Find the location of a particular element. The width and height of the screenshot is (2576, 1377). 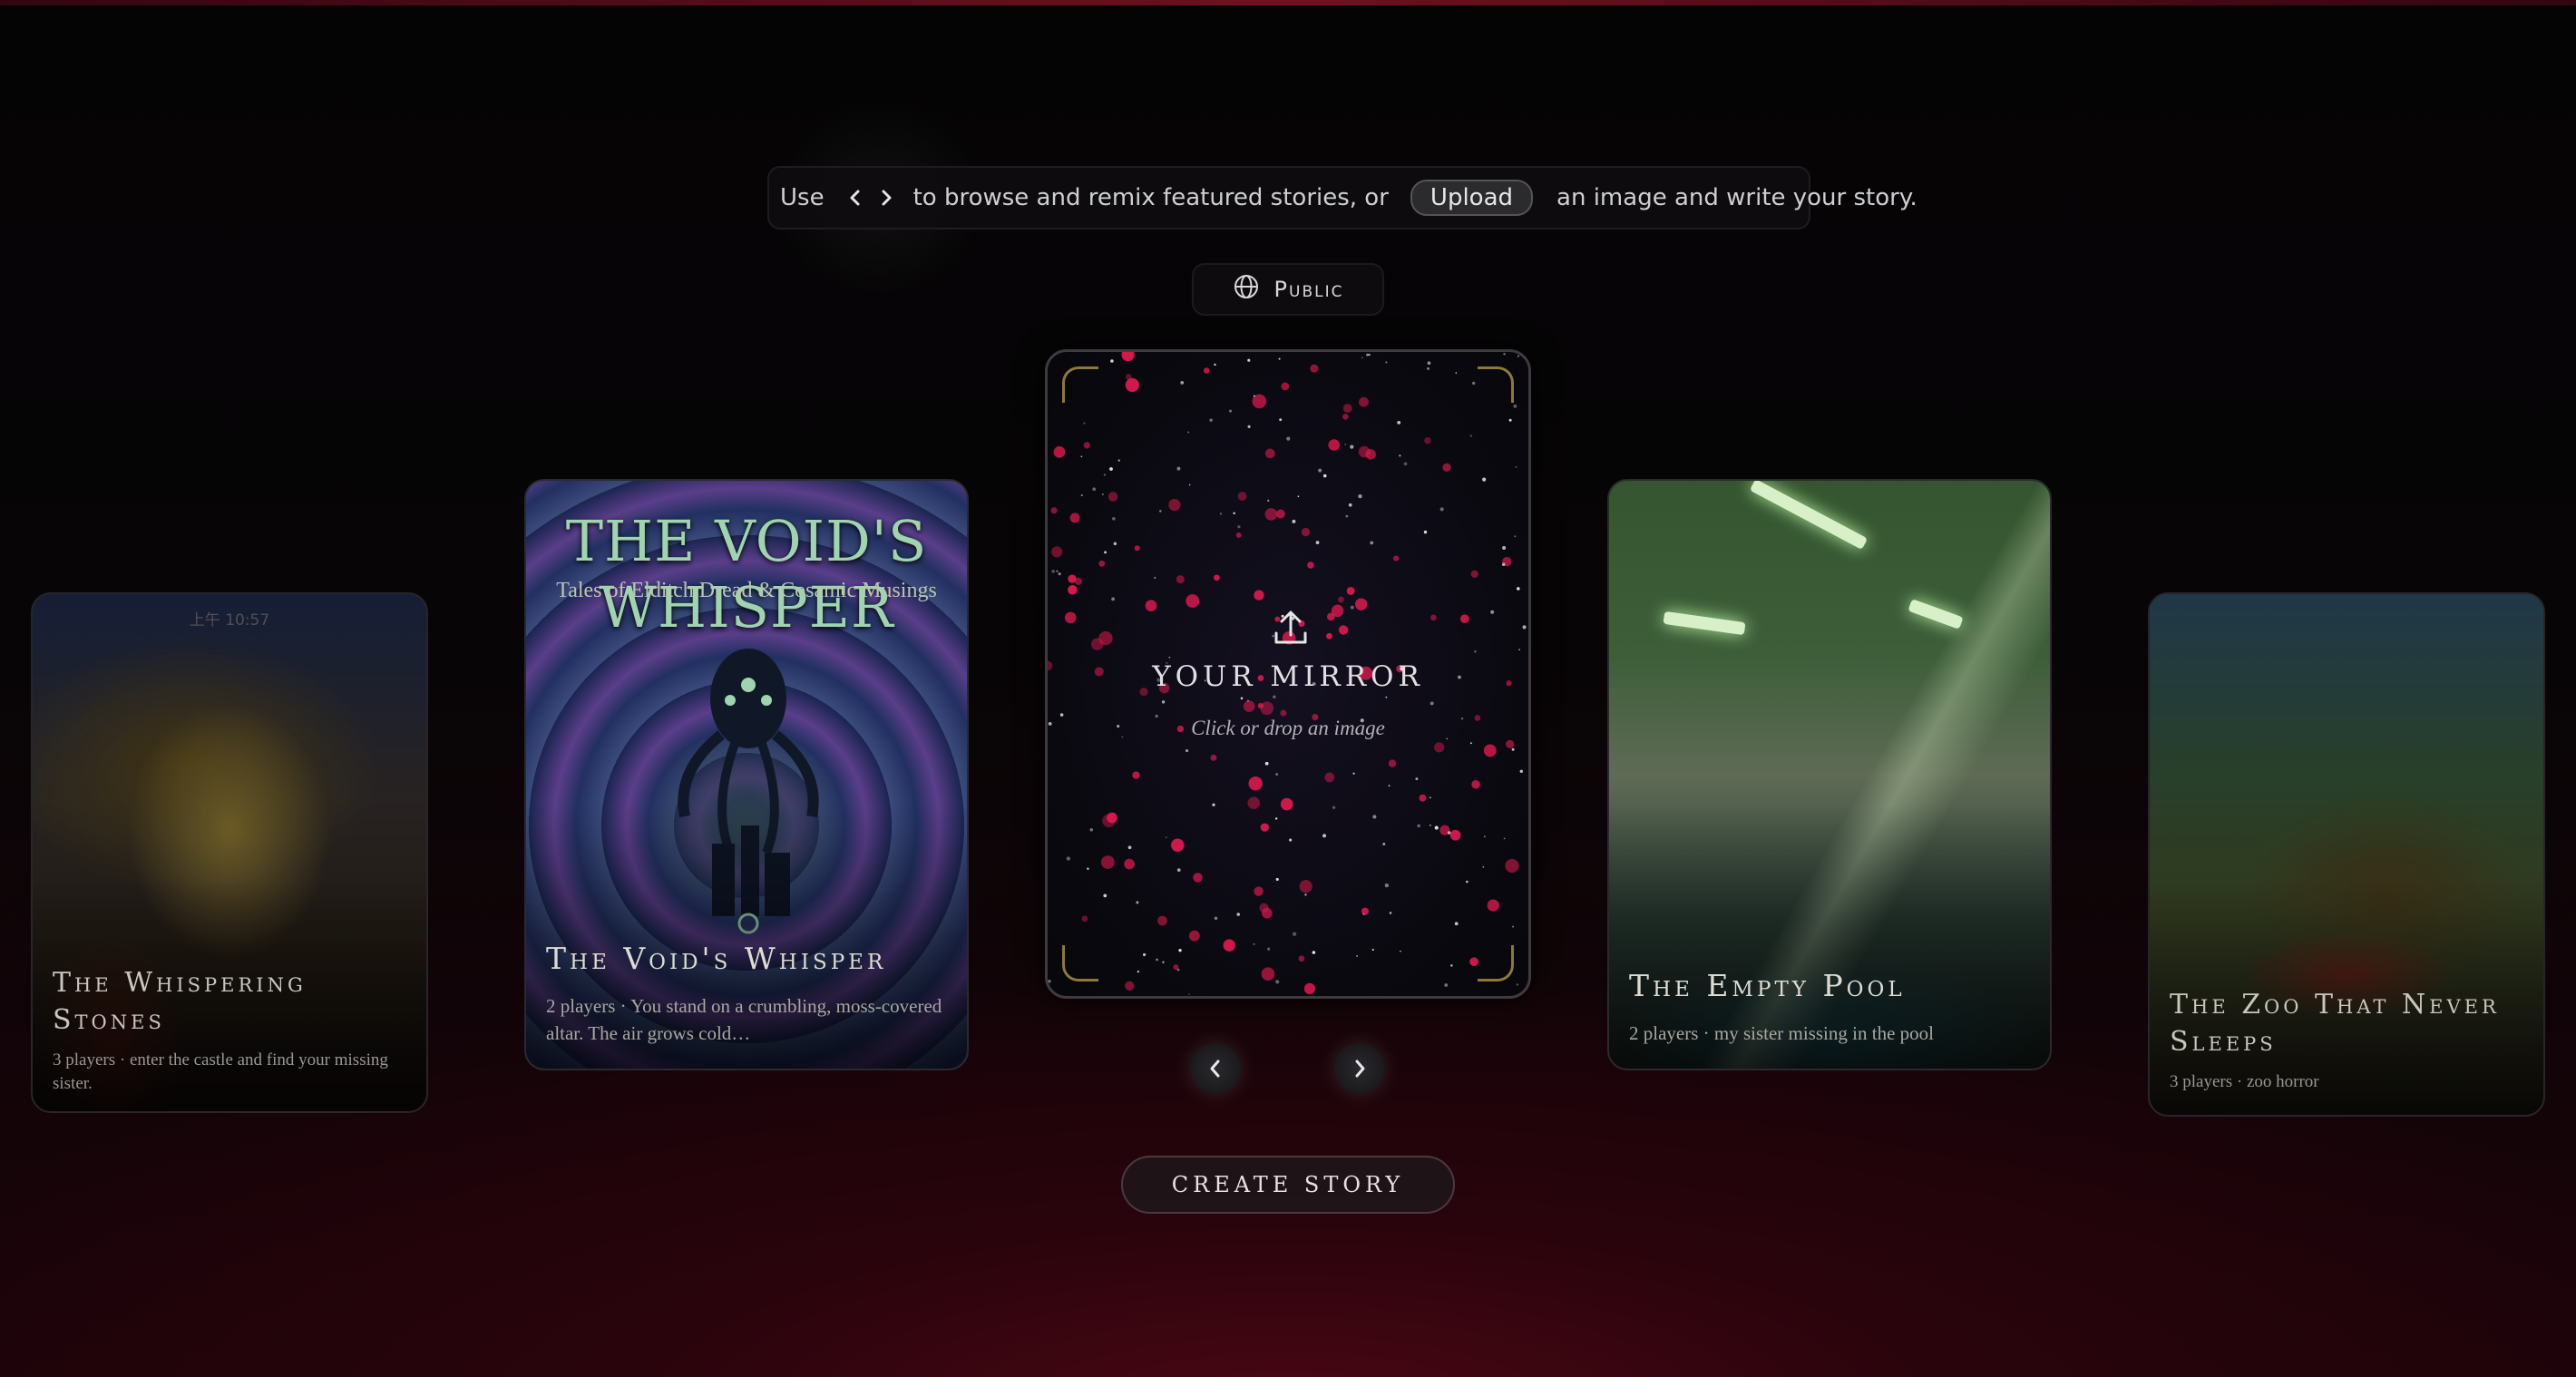

carousel-next-button is located at coordinates (1359, 1068).